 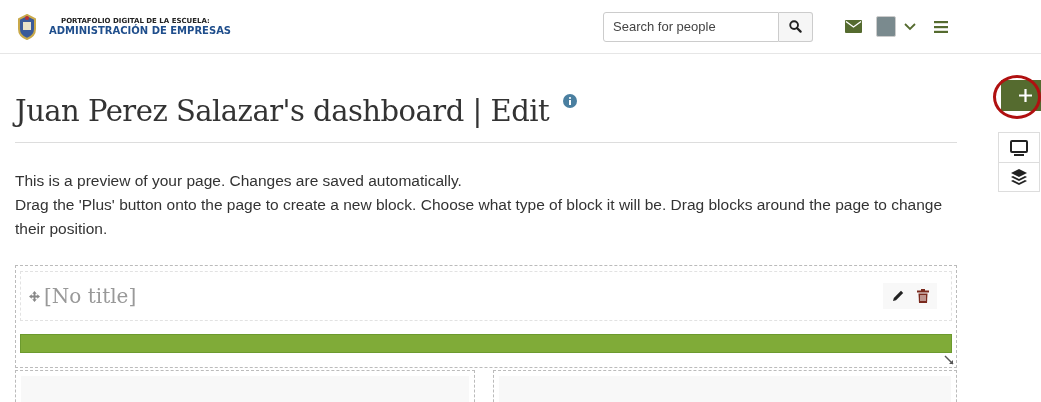 What do you see at coordinates (691, 26) in the screenshot?
I see `search-field: Search for people` at bounding box center [691, 26].